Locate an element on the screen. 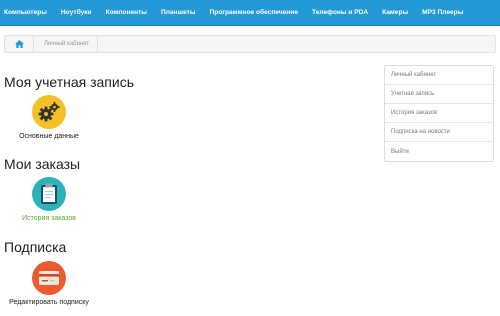 Image resolution: width=500 pixels, height=316 pixels. order-history-tile: История заказов is located at coordinates (49, 200).